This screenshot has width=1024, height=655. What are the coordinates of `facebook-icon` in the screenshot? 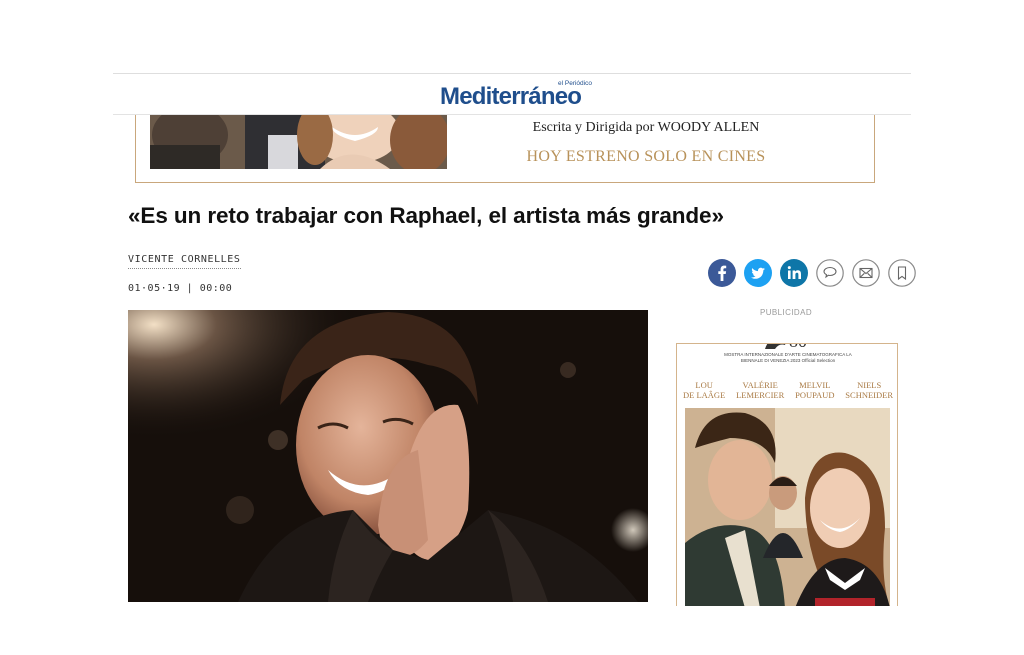 It's located at (722, 273).